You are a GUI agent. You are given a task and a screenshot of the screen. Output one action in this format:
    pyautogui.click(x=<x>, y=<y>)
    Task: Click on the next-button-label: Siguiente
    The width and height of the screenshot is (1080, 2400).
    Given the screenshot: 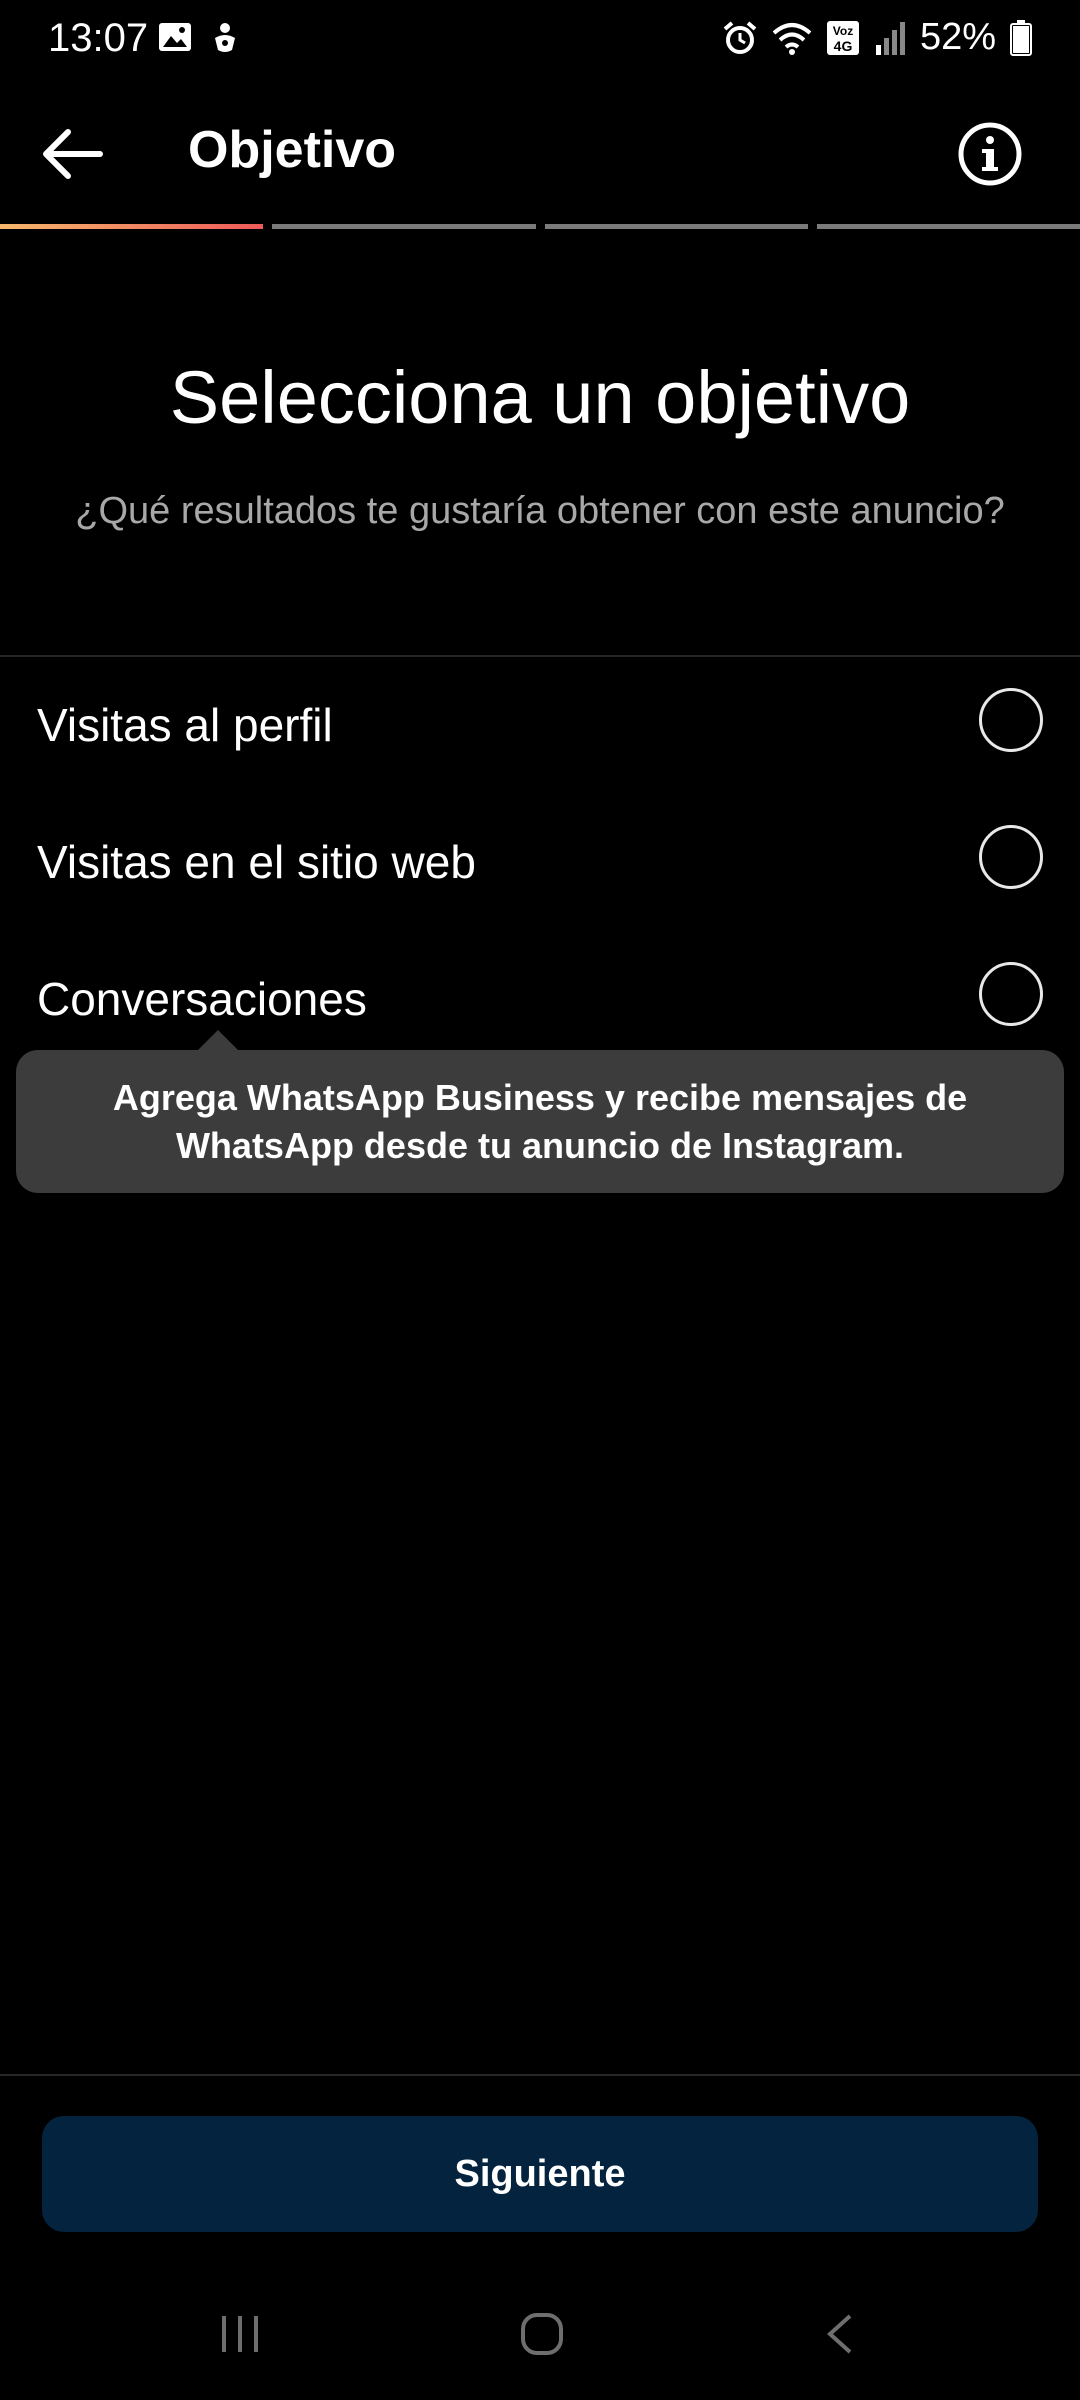 What is the action you would take?
    pyautogui.click(x=540, y=2173)
    